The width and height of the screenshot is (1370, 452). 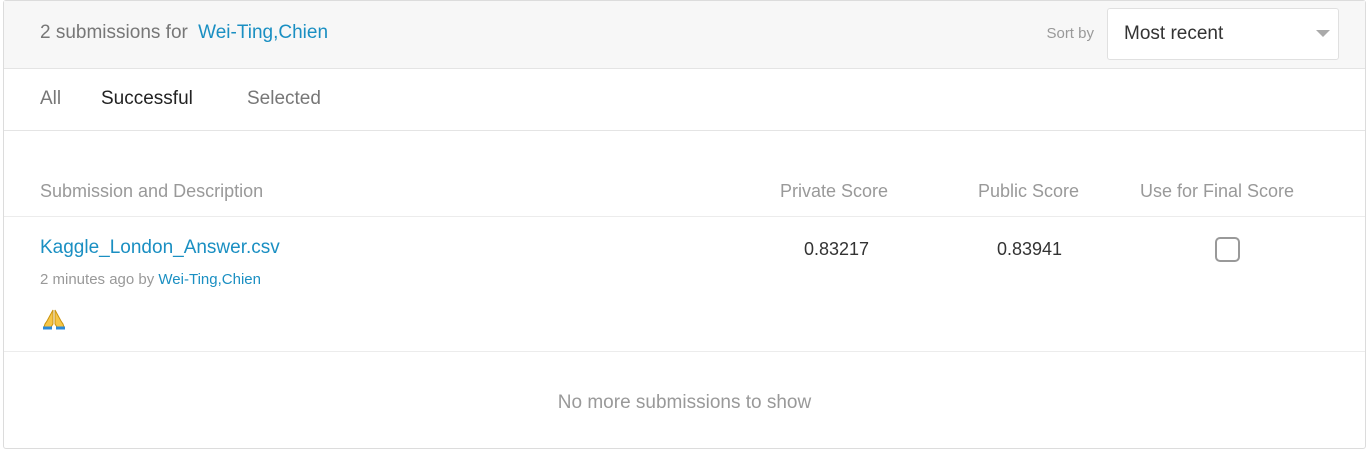 What do you see at coordinates (834, 191) in the screenshot?
I see `column-header-private-score: Private Score` at bounding box center [834, 191].